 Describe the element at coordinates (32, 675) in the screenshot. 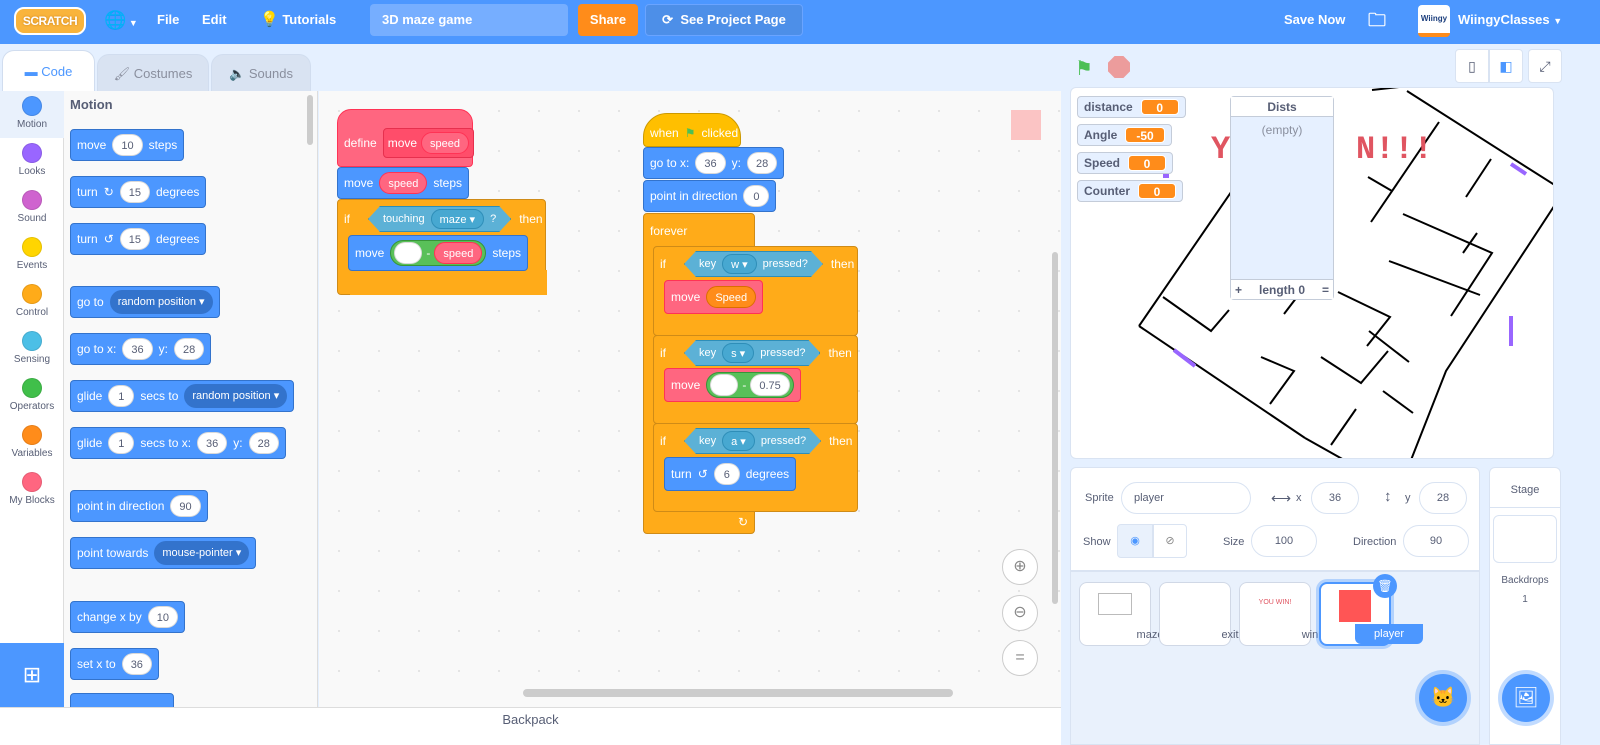

I see `add-extension-button: ⊞` at that location.